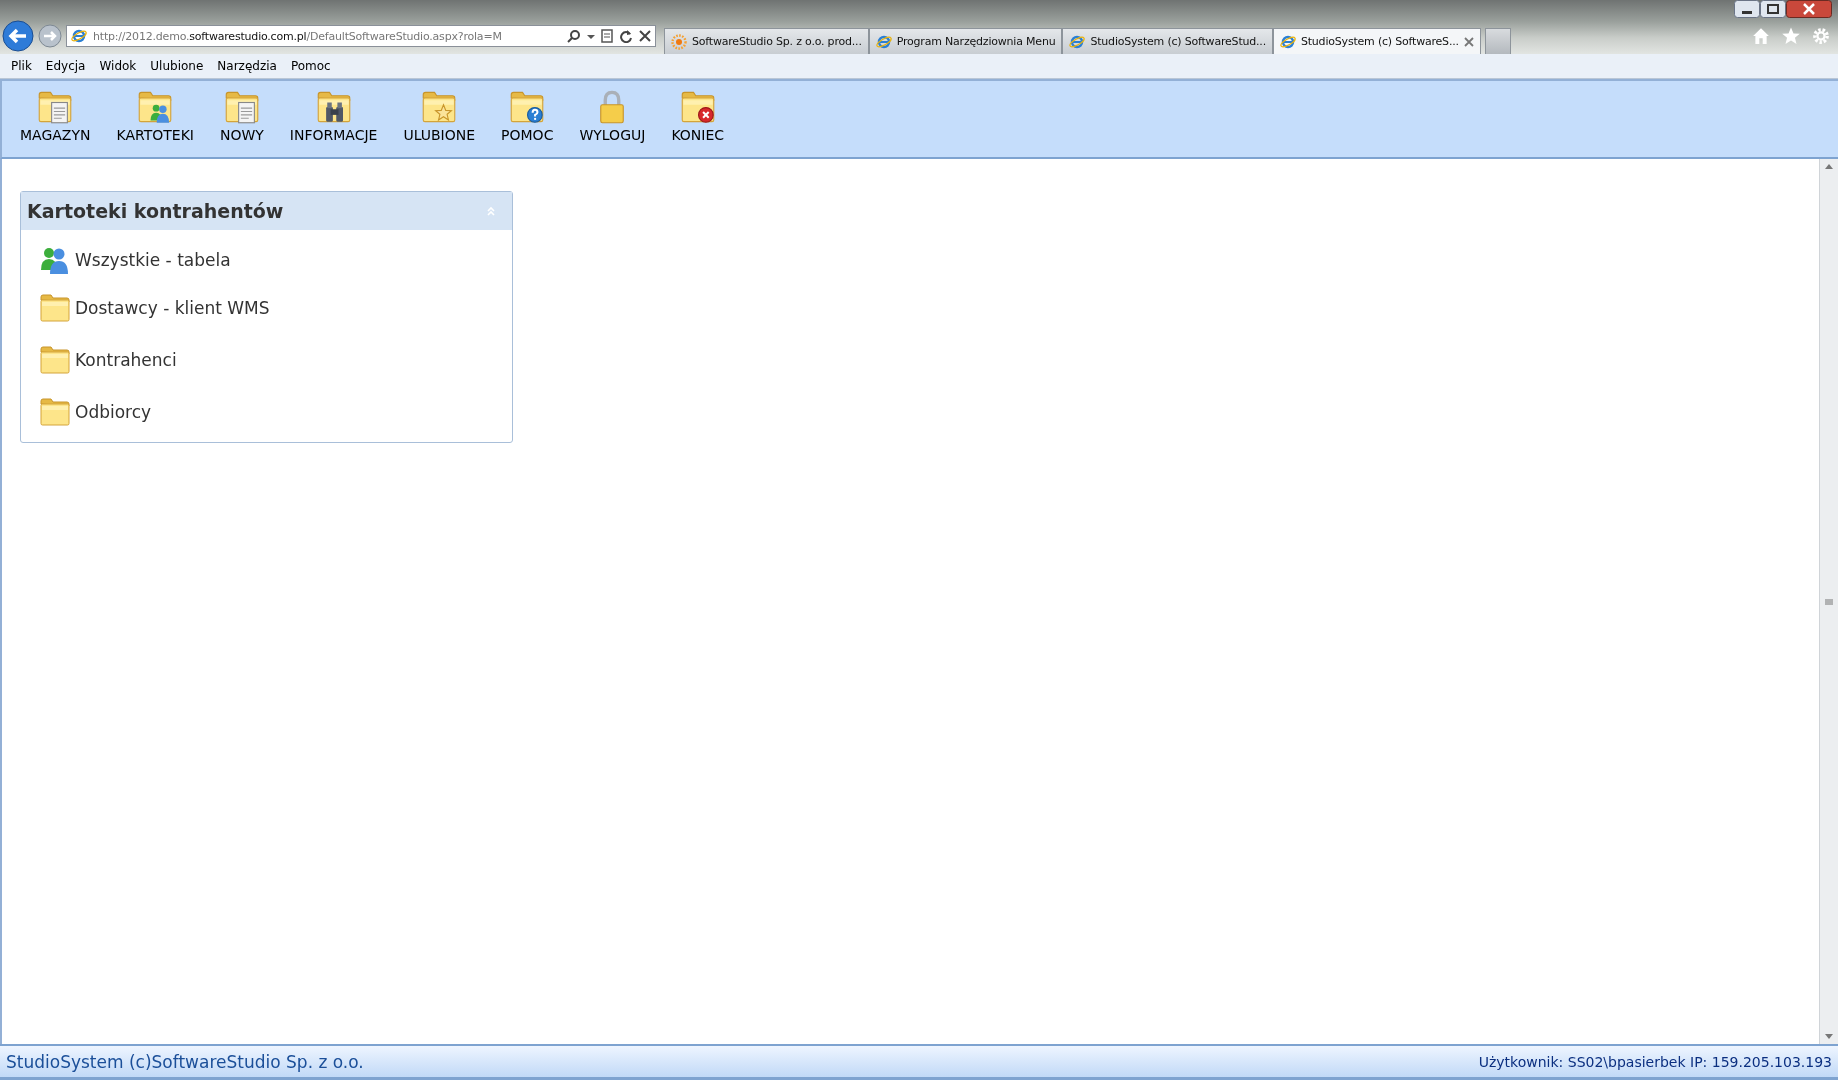 Image resolution: width=1838 pixels, height=1080 pixels. Describe the element at coordinates (1773, 9) in the screenshot. I see `maximize-button` at that location.